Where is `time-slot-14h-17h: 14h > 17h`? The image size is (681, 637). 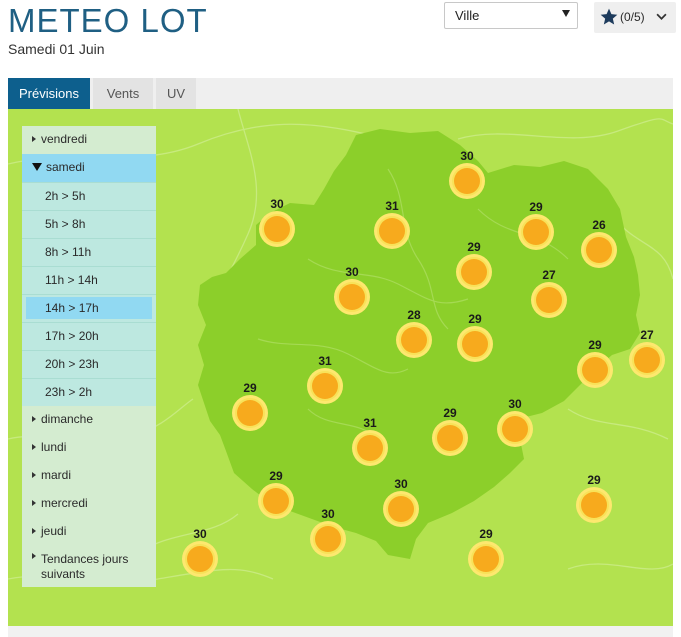
time-slot-14h-17h: 14h > 17h is located at coordinates (89, 308).